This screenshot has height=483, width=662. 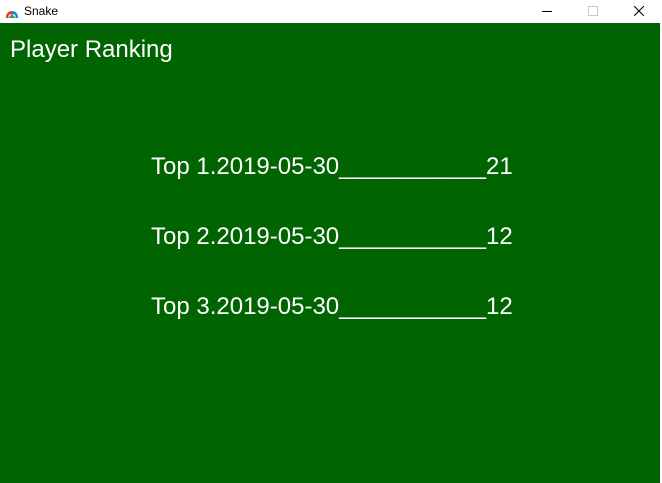 What do you see at coordinates (332, 166) in the screenshot?
I see `ranking-entry: Top 1.2019-05-30___________21` at bounding box center [332, 166].